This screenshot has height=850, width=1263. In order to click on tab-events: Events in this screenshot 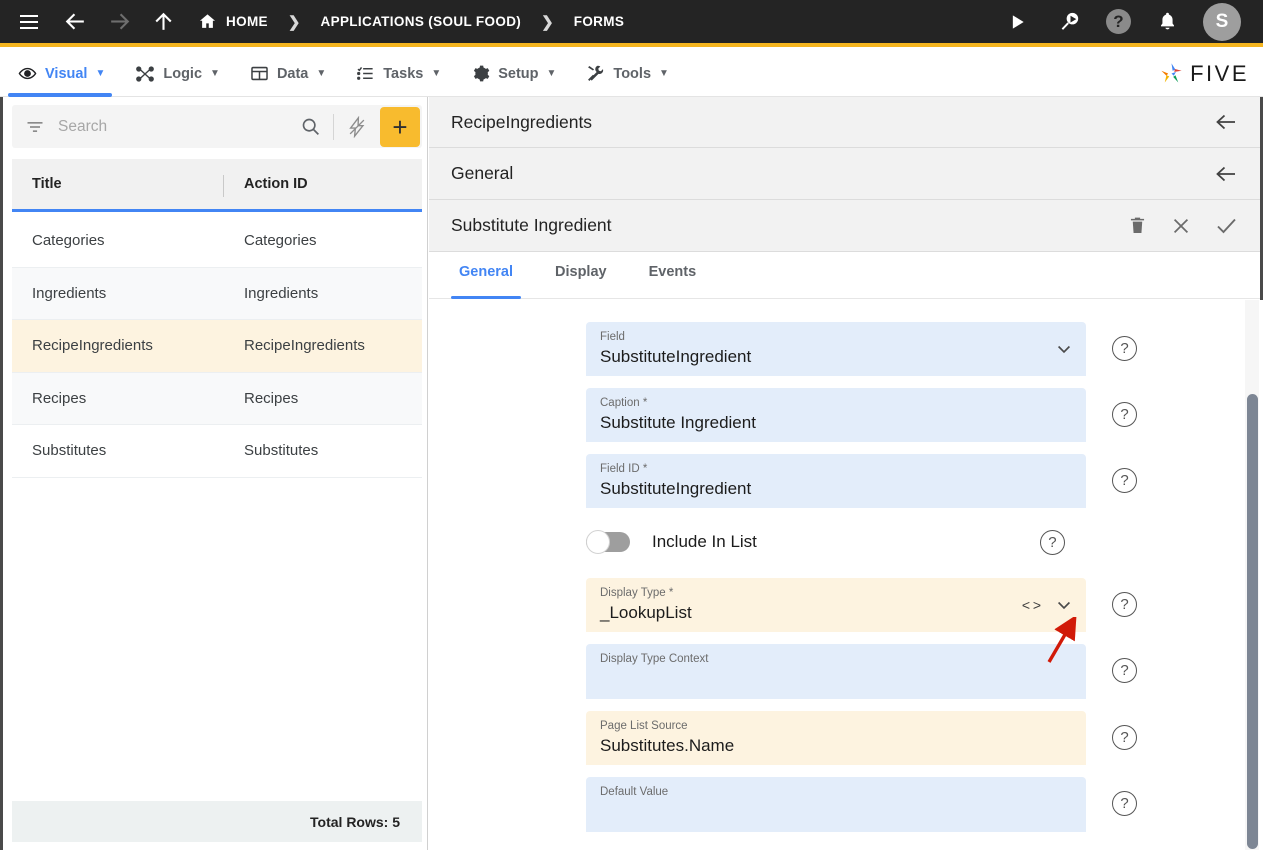, I will do `click(673, 275)`.